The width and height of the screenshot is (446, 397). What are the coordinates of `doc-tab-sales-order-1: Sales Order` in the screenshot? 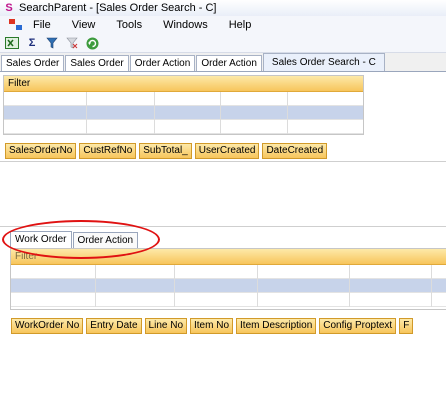 It's located at (33, 63).